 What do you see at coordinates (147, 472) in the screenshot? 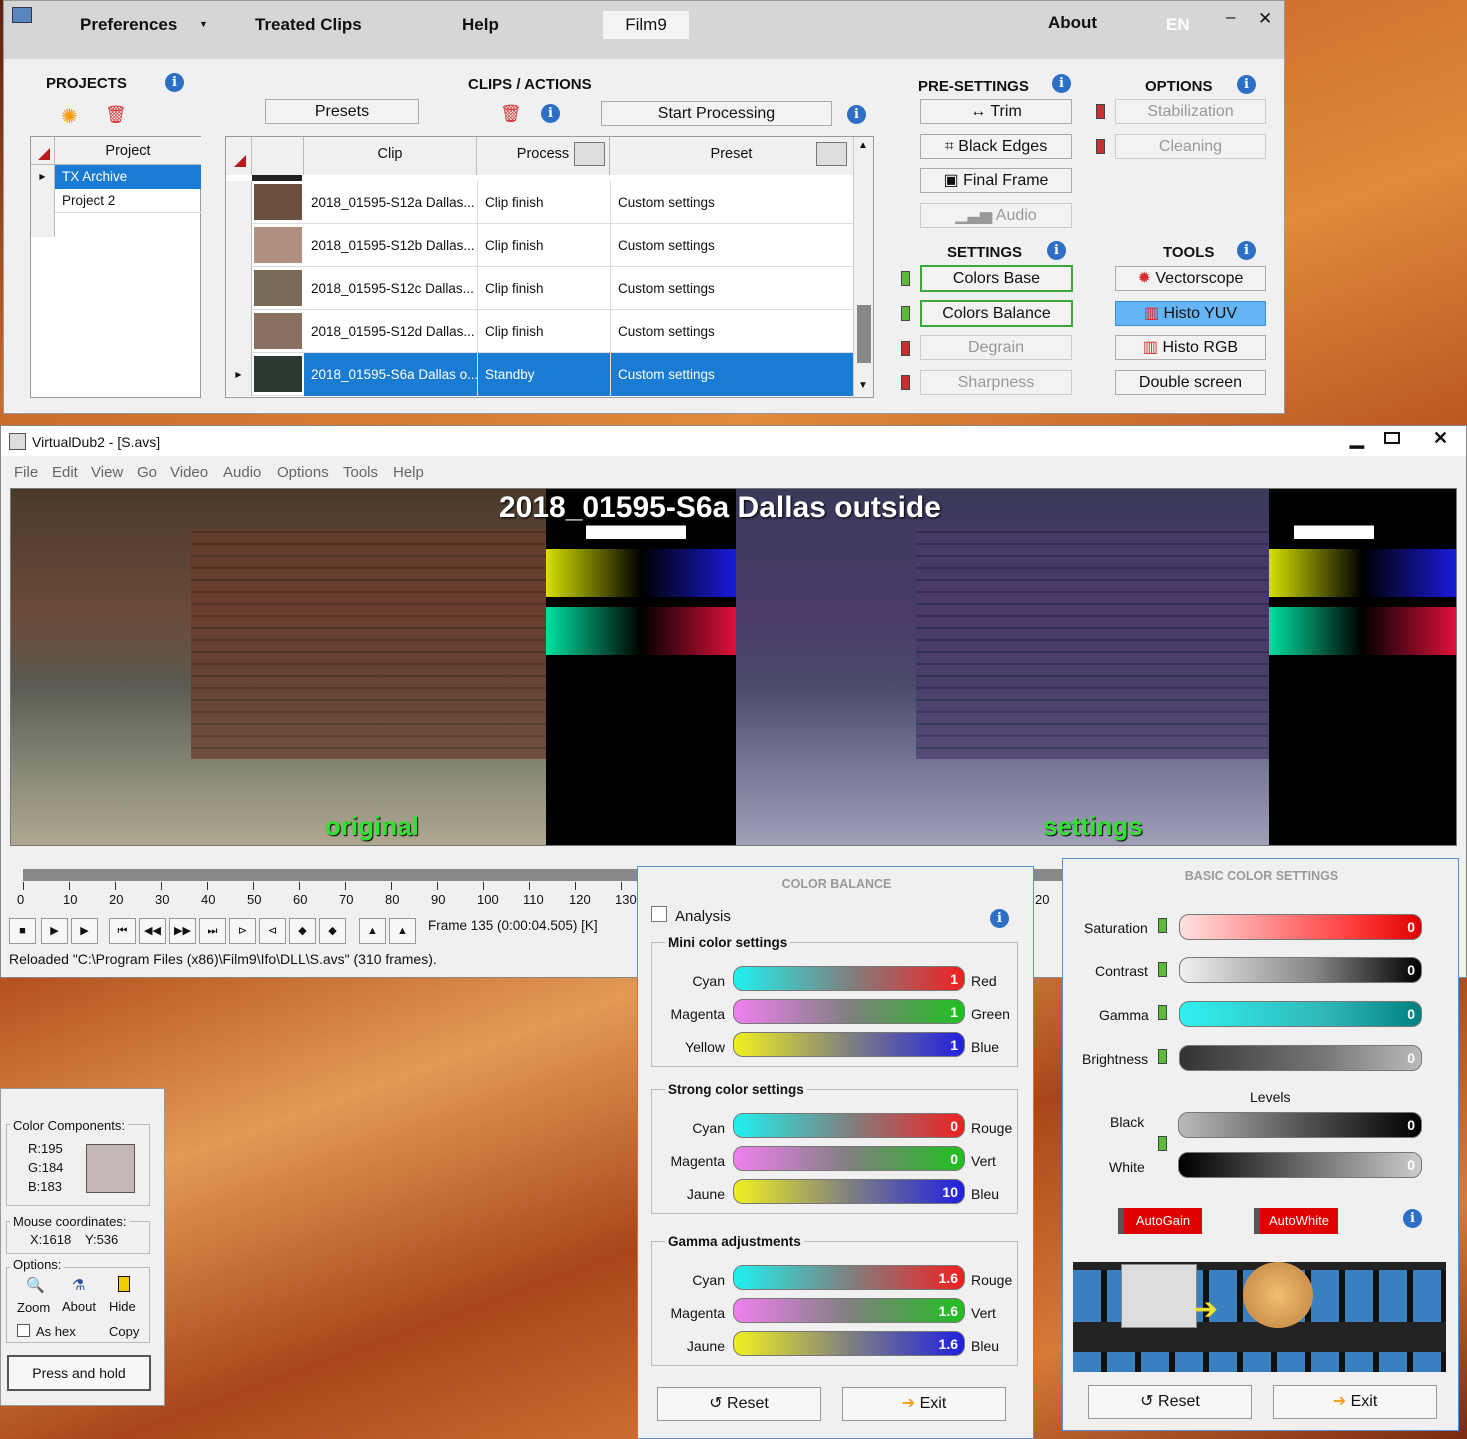
I see `menu-go: Go` at bounding box center [147, 472].